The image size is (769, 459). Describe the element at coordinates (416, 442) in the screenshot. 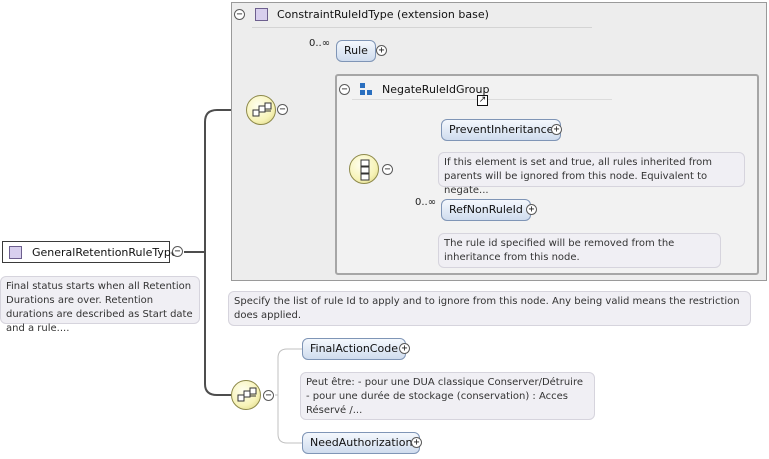

I see `expand-need-authorization-button: +` at that location.